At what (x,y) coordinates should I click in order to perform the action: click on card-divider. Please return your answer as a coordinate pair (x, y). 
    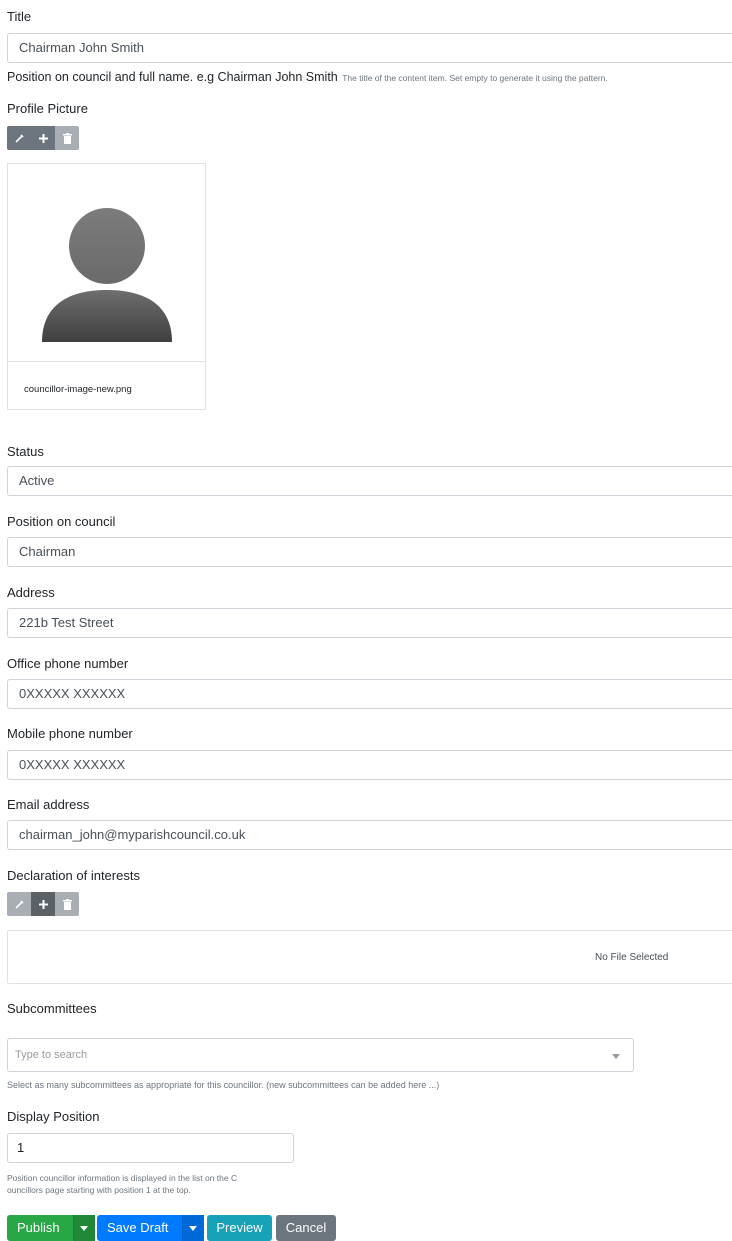
    Looking at the image, I should click on (106, 361).